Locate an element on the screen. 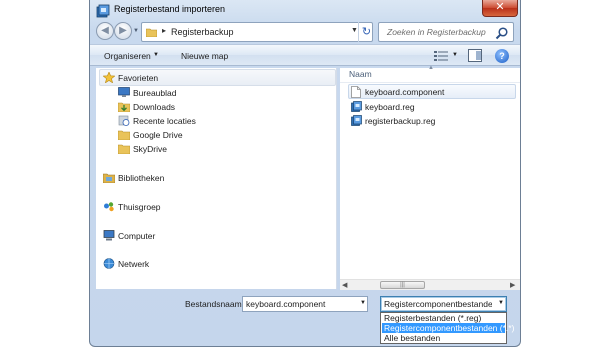 This screenshot has width=608, height=347. address-dropdown-icon: ▼ is located at coordinates (354, 30).